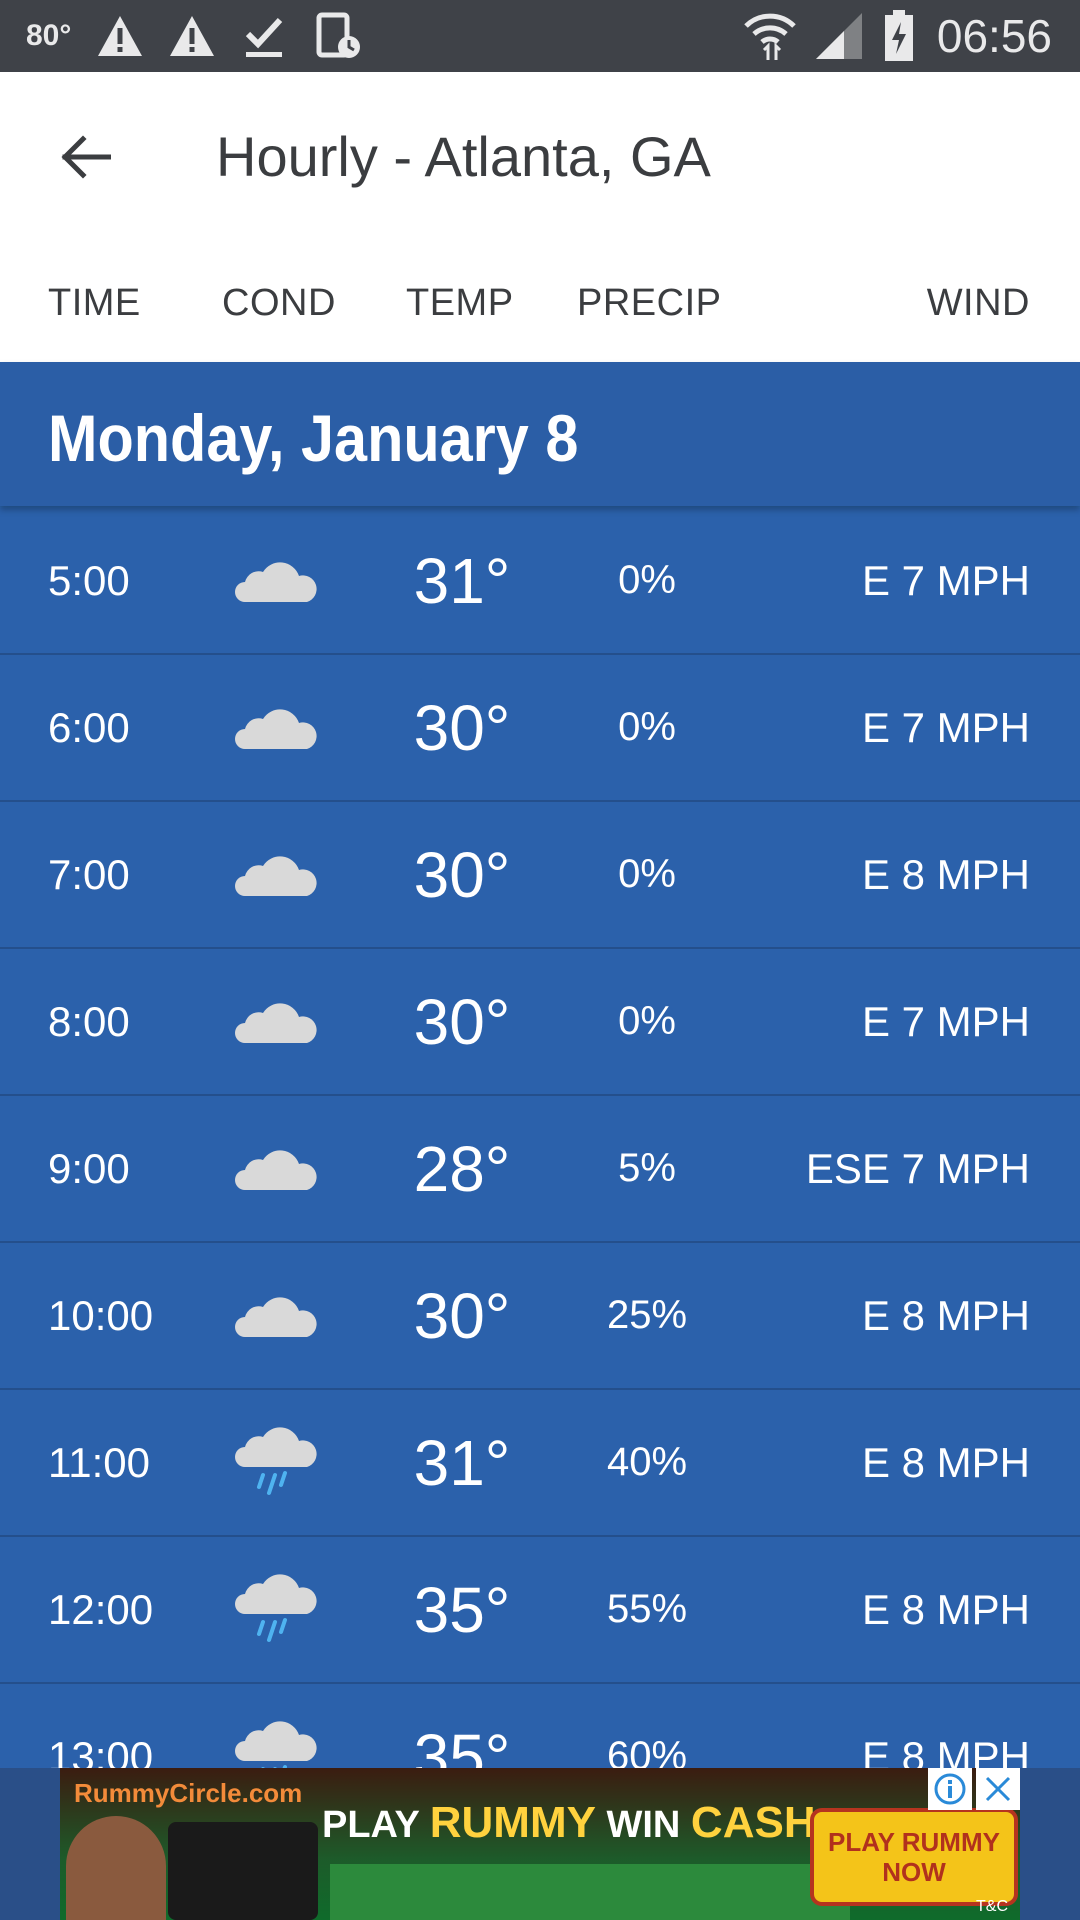 This screenshot has width=1080, height=1920. Describe the element at coordinates (647, 1609) in the screenshot. I see `hour-precip: 55%` at that location.